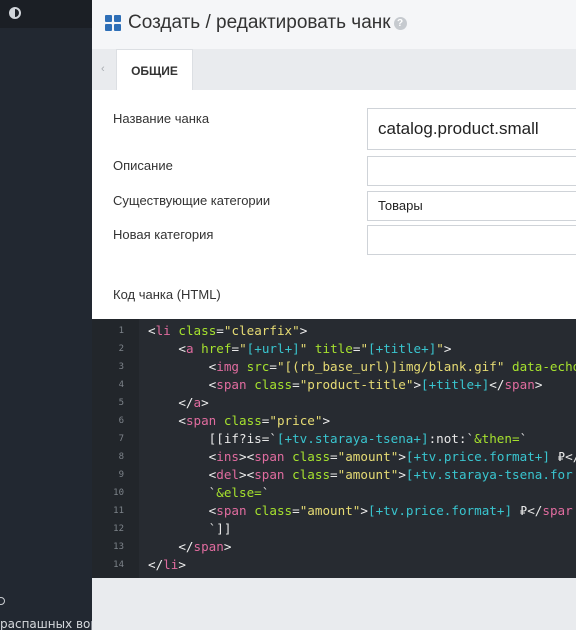  Describe the element at coordinates (296, 420) in the screenshot. I see `code-token: "price"` at that location.